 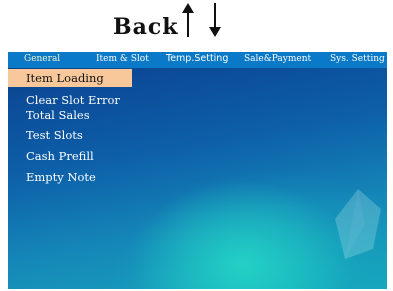 I want to click on menu-item-total-sales: Total Sales, so click(x=58, y=115).